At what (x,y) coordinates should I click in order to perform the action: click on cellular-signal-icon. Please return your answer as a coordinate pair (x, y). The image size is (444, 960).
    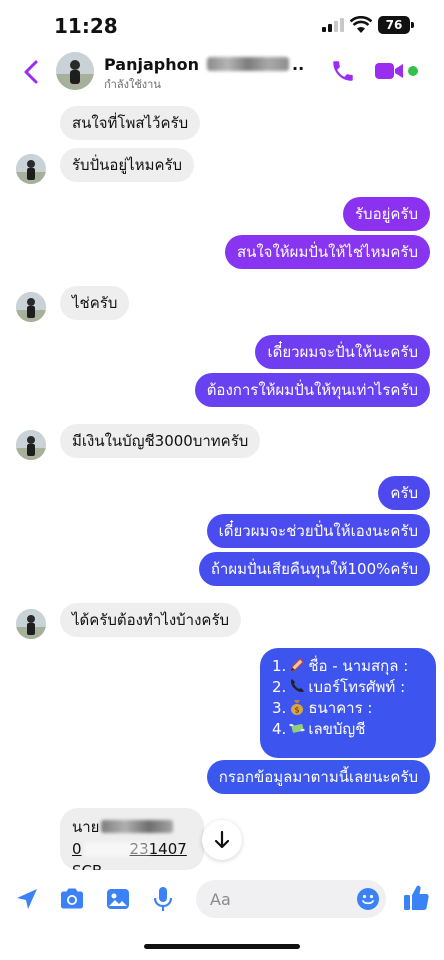
    Looking at the image, I should click on (333, 25).